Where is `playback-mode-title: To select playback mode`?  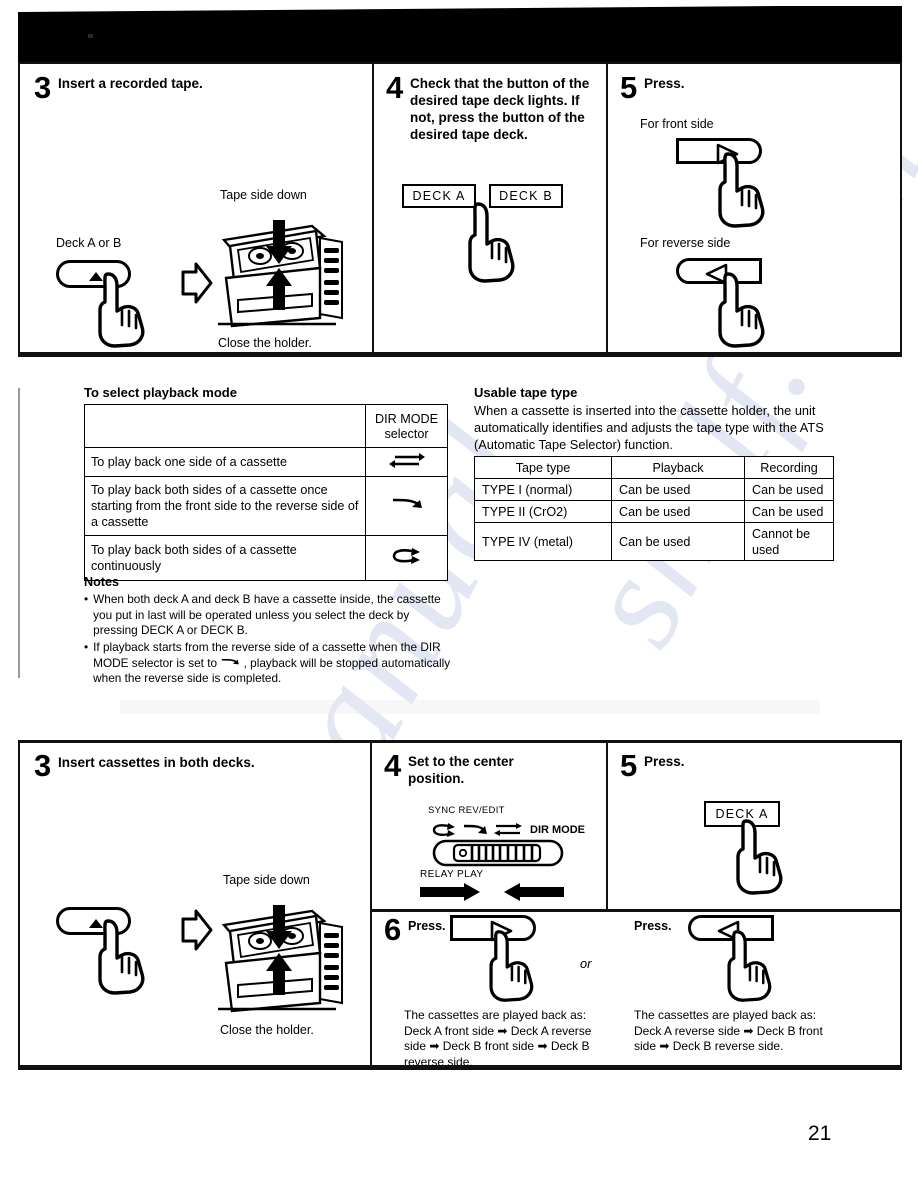 playback-mode-title: To select playback mode is located at coordinates (160, 392).